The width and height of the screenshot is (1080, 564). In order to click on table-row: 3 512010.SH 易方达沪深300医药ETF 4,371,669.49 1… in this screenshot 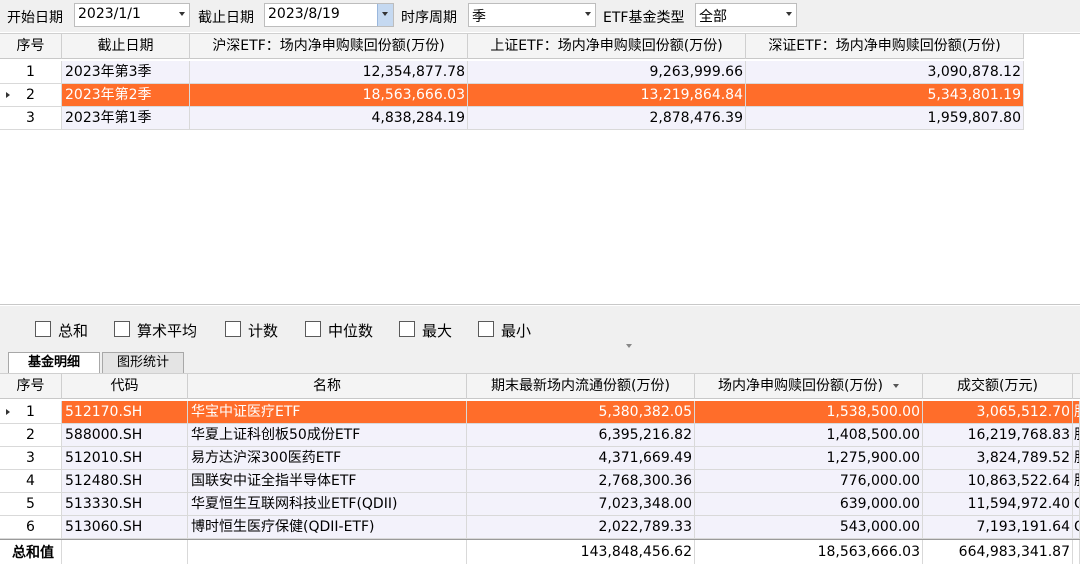, I will do `click(540, 458)`.